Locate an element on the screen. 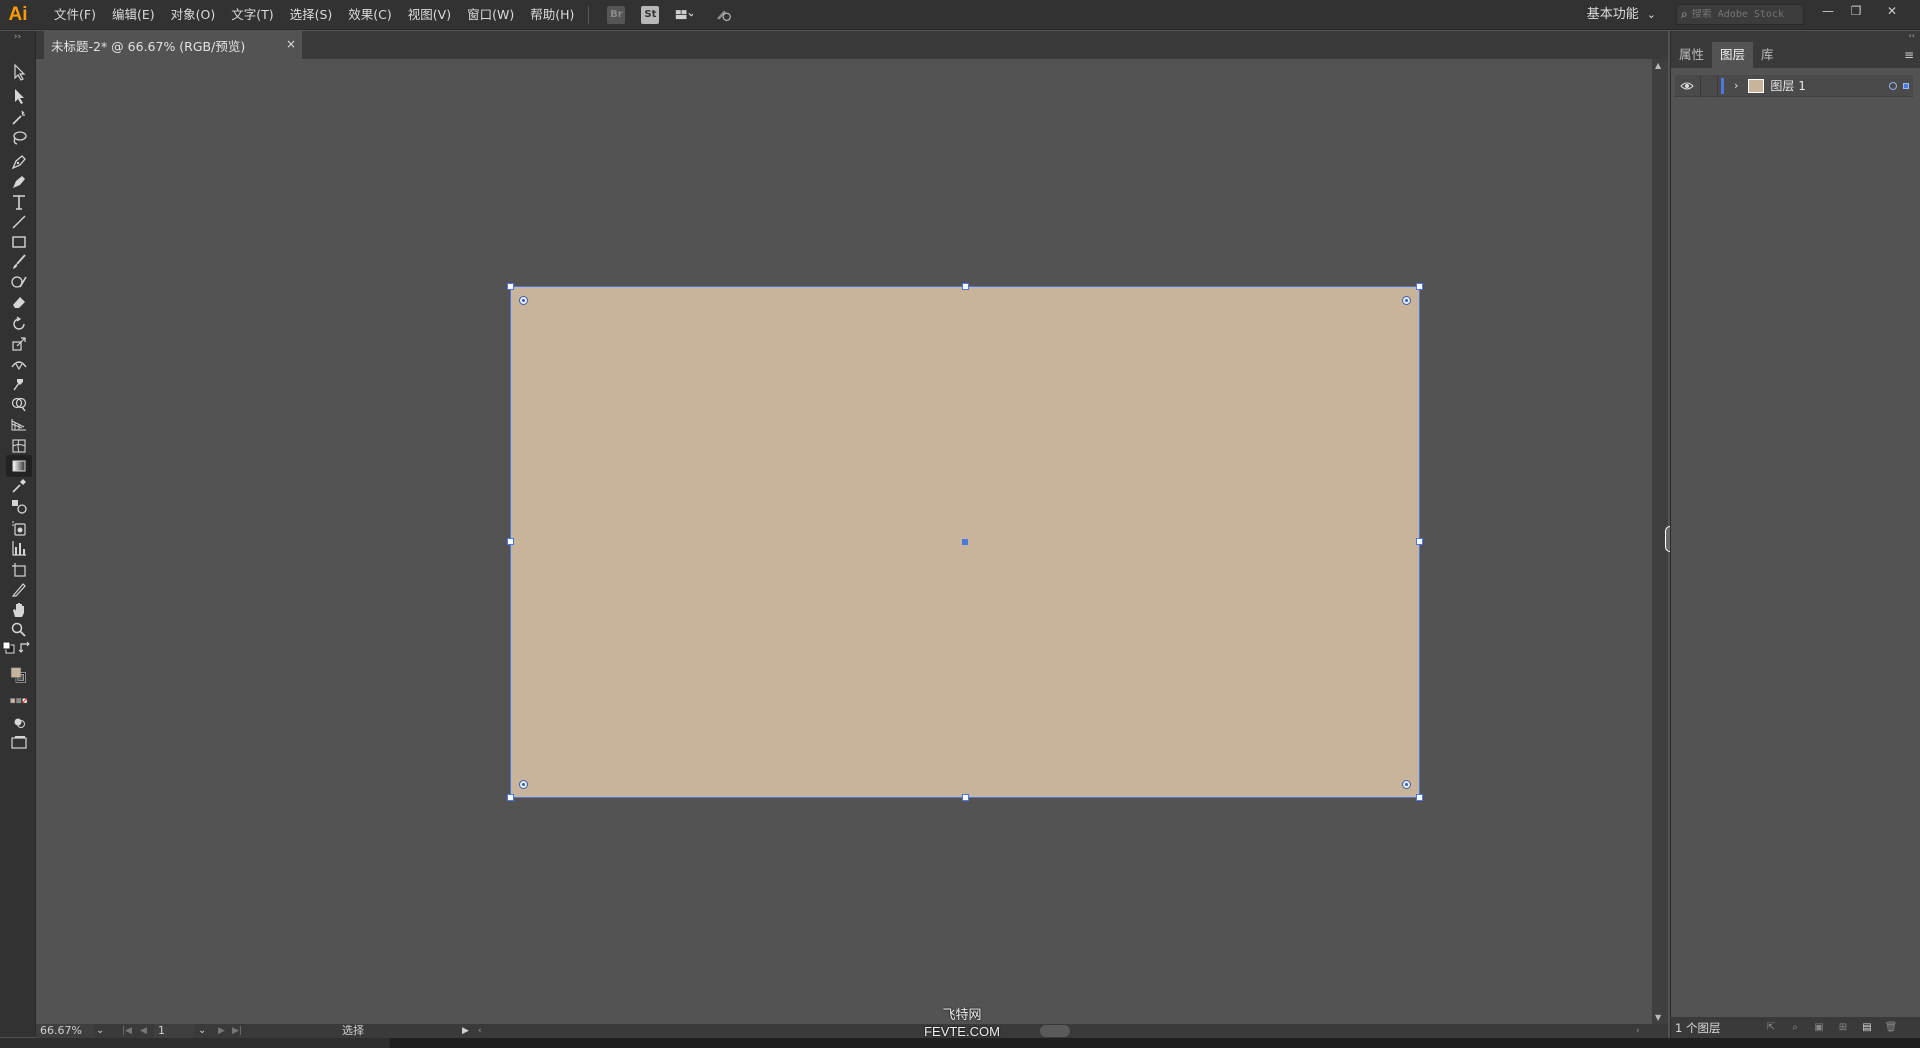 This screenshot has height=1048, width=1920. panel-menu-icon: ≡ is located at coordinates (1909, 55).